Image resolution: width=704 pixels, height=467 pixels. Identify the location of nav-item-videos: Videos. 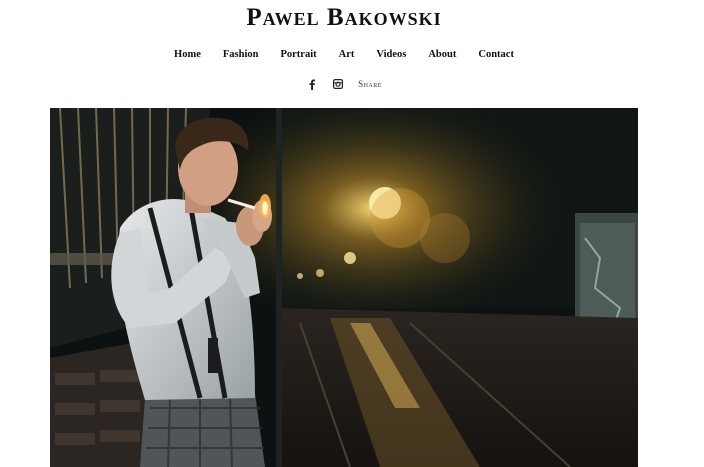
(391, 54).